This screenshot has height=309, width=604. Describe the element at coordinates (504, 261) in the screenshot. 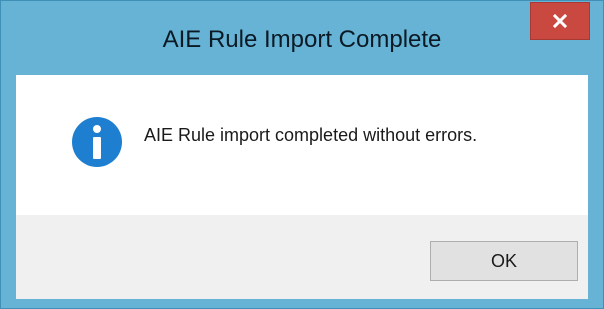

I see `ok-button: OK` at that location.